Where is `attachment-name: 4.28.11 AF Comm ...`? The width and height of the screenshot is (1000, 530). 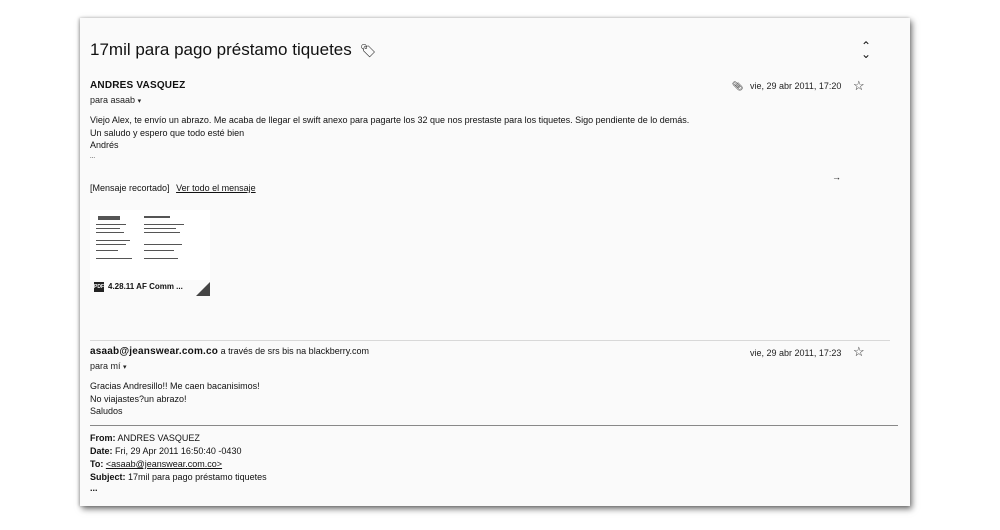
attachment-name: 4.28.11 AF Comm ... is located at coordinates (145, 287).